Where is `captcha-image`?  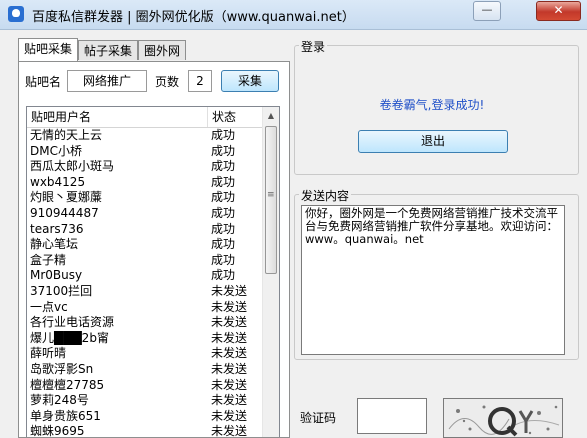
captcha-image is located at coordinates (503, 418).